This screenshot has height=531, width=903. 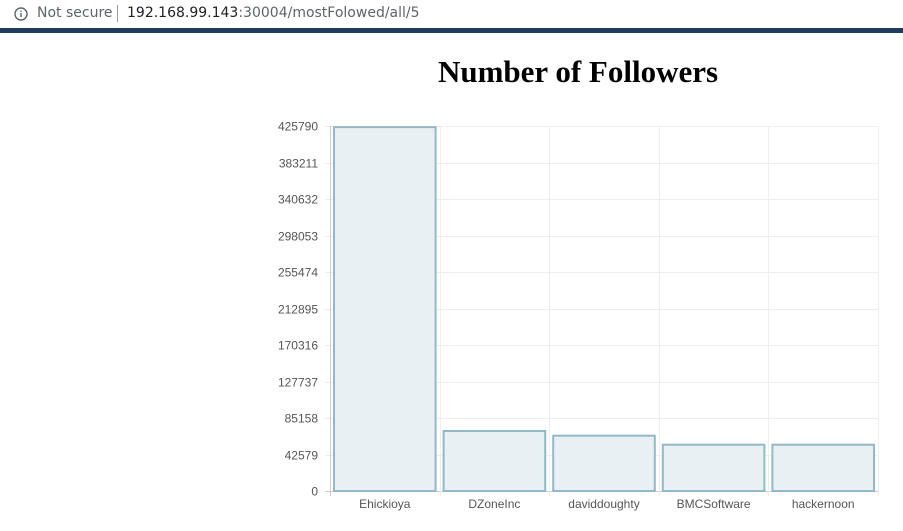 I want to click on x-tick-label: daviddoughty, so click(x=603, y=504).